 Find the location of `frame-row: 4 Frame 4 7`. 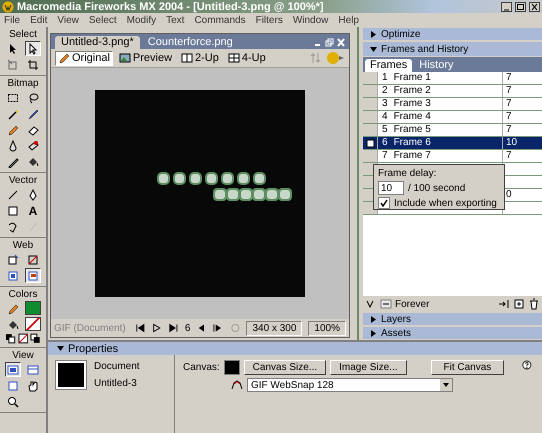

frame-row: 4 Frame 4 7 is located at coordinates (452, 117).